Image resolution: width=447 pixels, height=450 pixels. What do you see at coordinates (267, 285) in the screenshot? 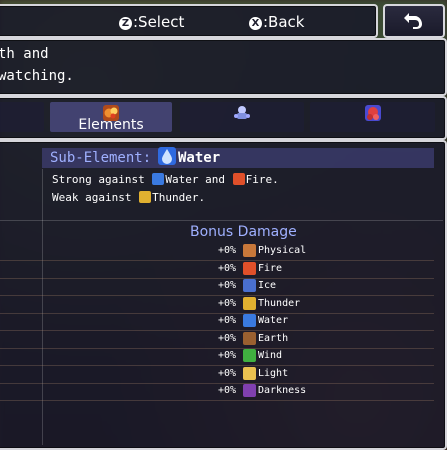
I see `element-name: Ice` at bounding box center [267, 285].